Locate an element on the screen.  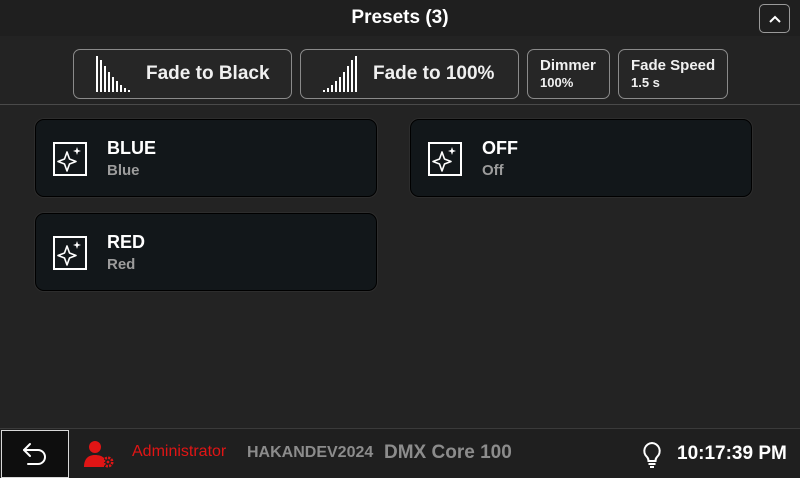
preset-subtitle: Blue is located at coordinates (123, 170).